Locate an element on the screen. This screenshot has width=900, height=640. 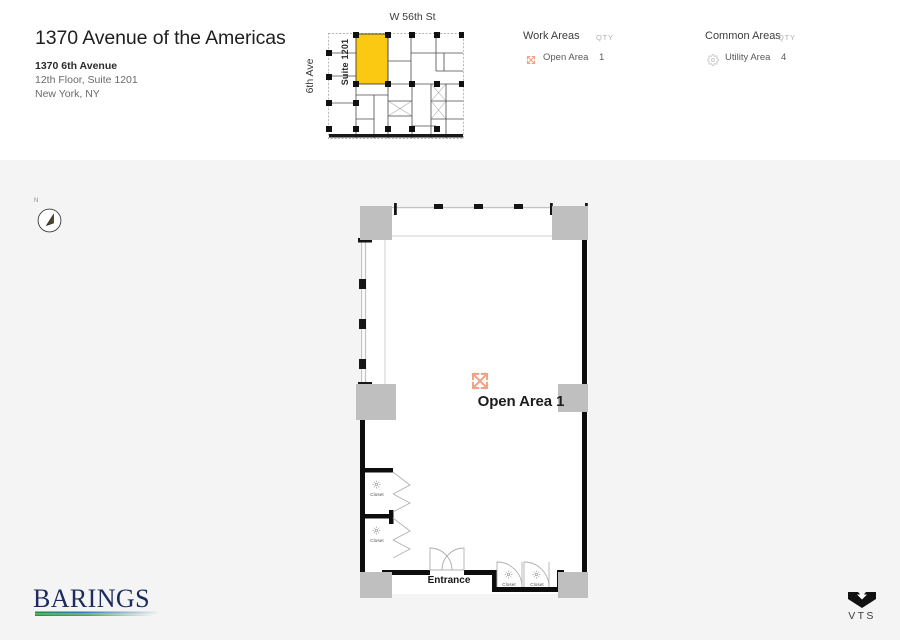
address-line-3: New York, NY is located at coordinates (67, 94).